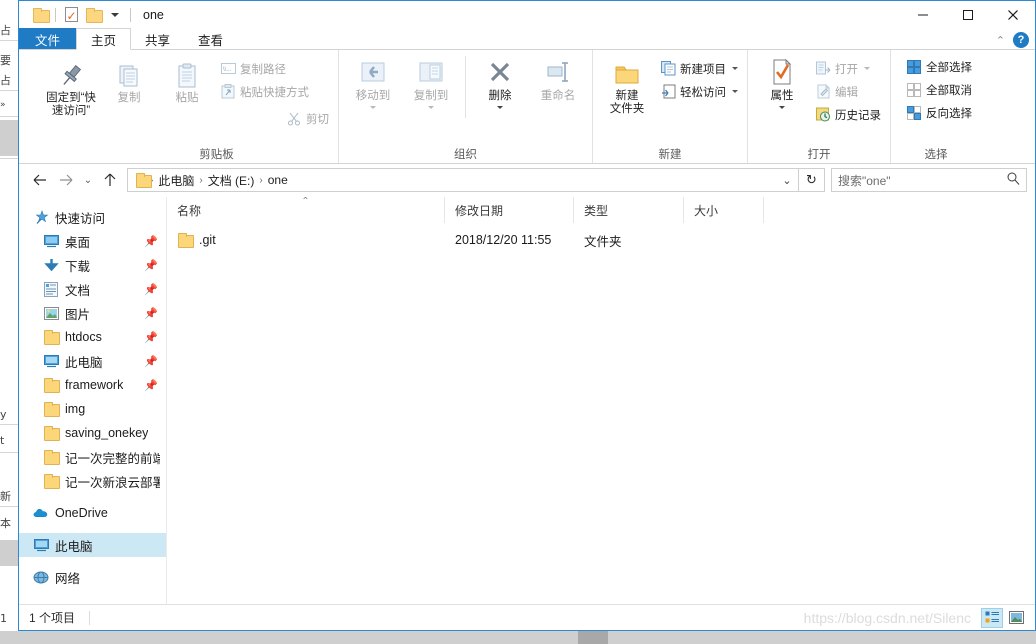 This screenshot has width=1036, height=644. I want to click on column-header-date-modified: 修改日期, so click(509, 210).